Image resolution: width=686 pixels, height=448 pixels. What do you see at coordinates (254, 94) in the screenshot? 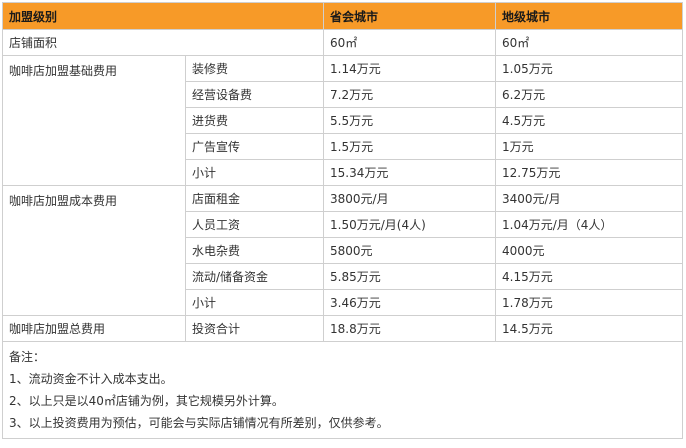
I see `item-cell: 经营设备费` at bounding box center [254, 94].